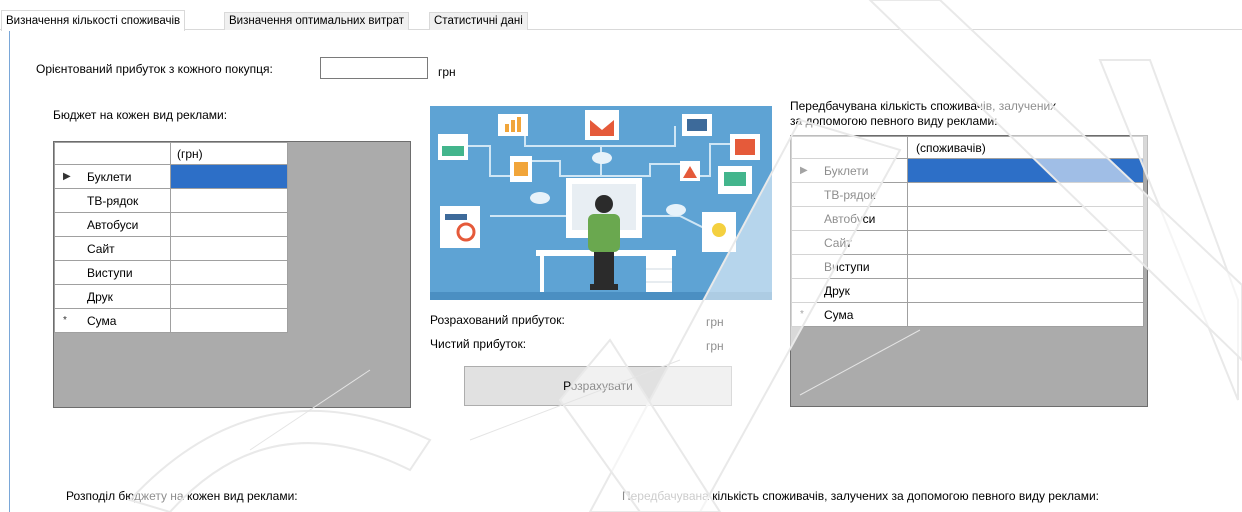 Image resolution: width=1242 pixels, height=512 pixels. Describe the element at coordinates (229, 296) in the screenshot. I see `budget-cell-print` at that location.